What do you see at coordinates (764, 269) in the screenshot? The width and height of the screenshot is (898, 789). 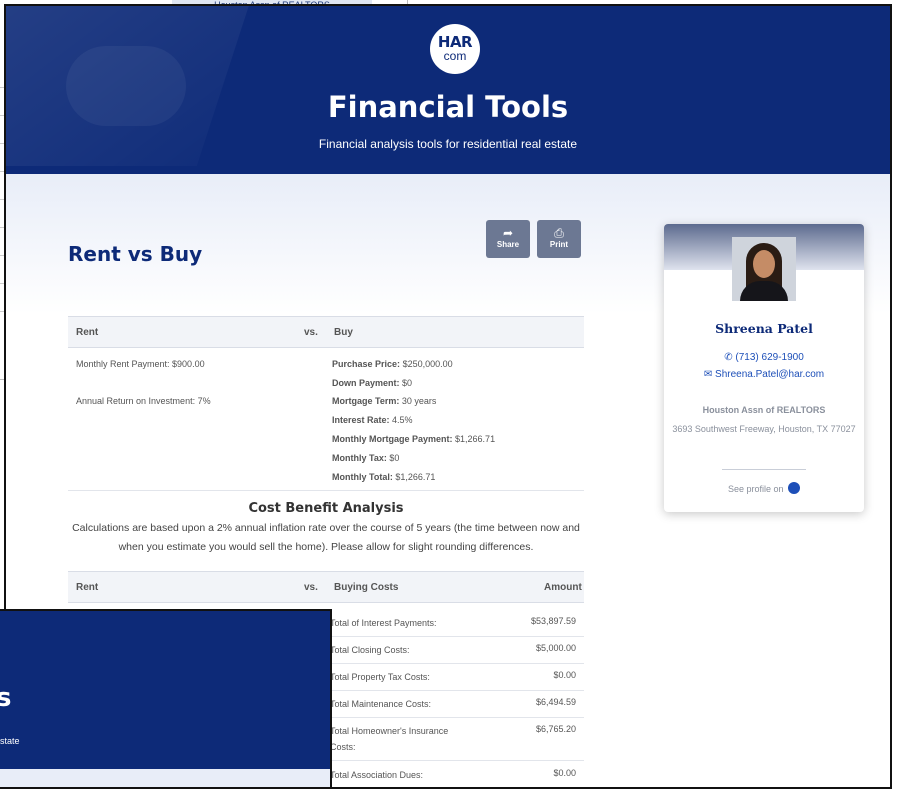 I see `agent-photo` at bounding box center [764, 269].